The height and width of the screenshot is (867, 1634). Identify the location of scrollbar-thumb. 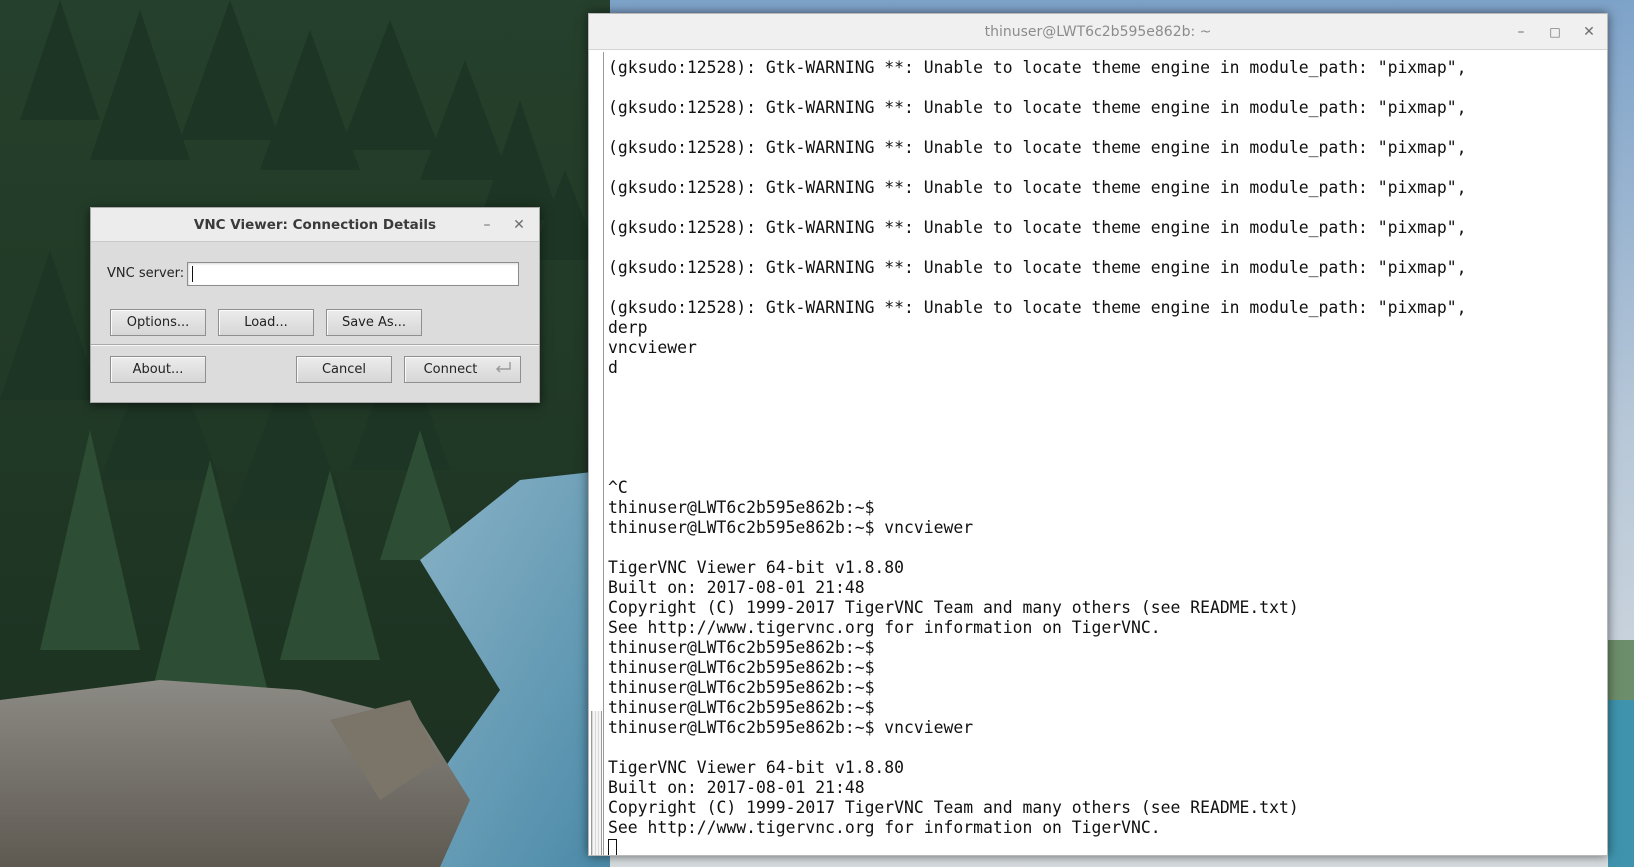
(596, 783).